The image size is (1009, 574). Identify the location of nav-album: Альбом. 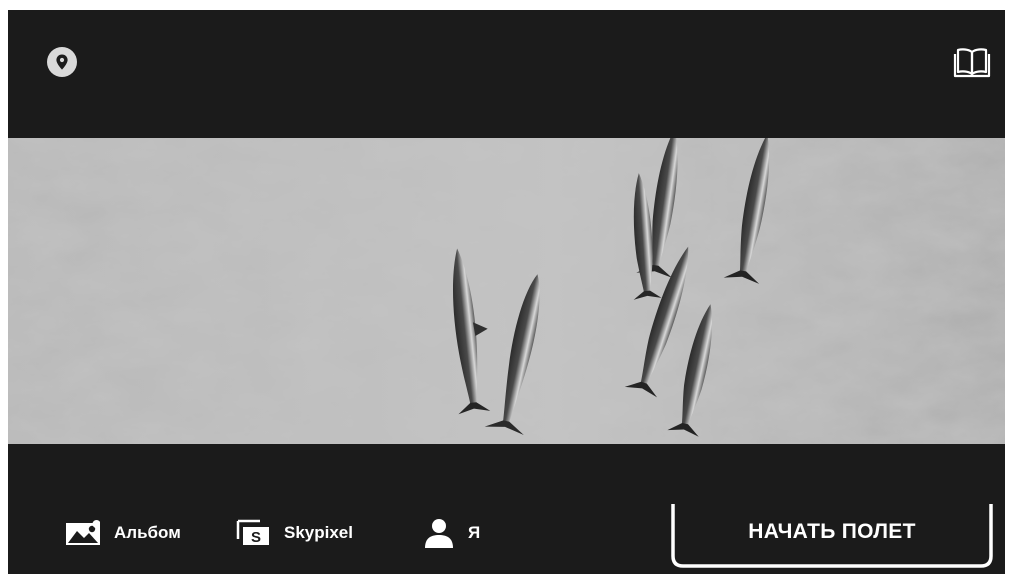
(123, 533).